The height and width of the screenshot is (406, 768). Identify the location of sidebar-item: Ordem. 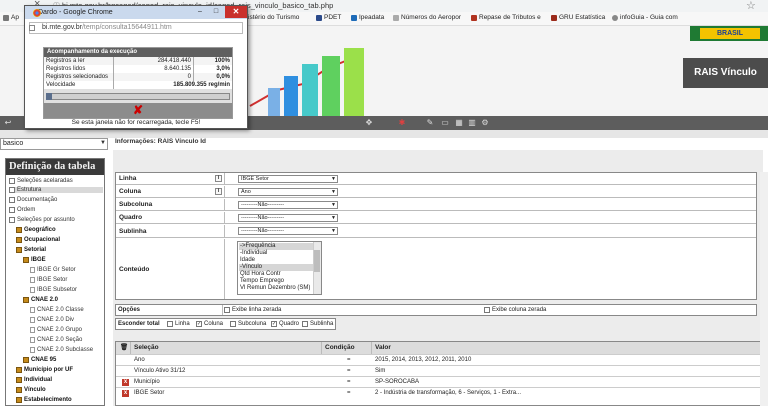
(22, 210).